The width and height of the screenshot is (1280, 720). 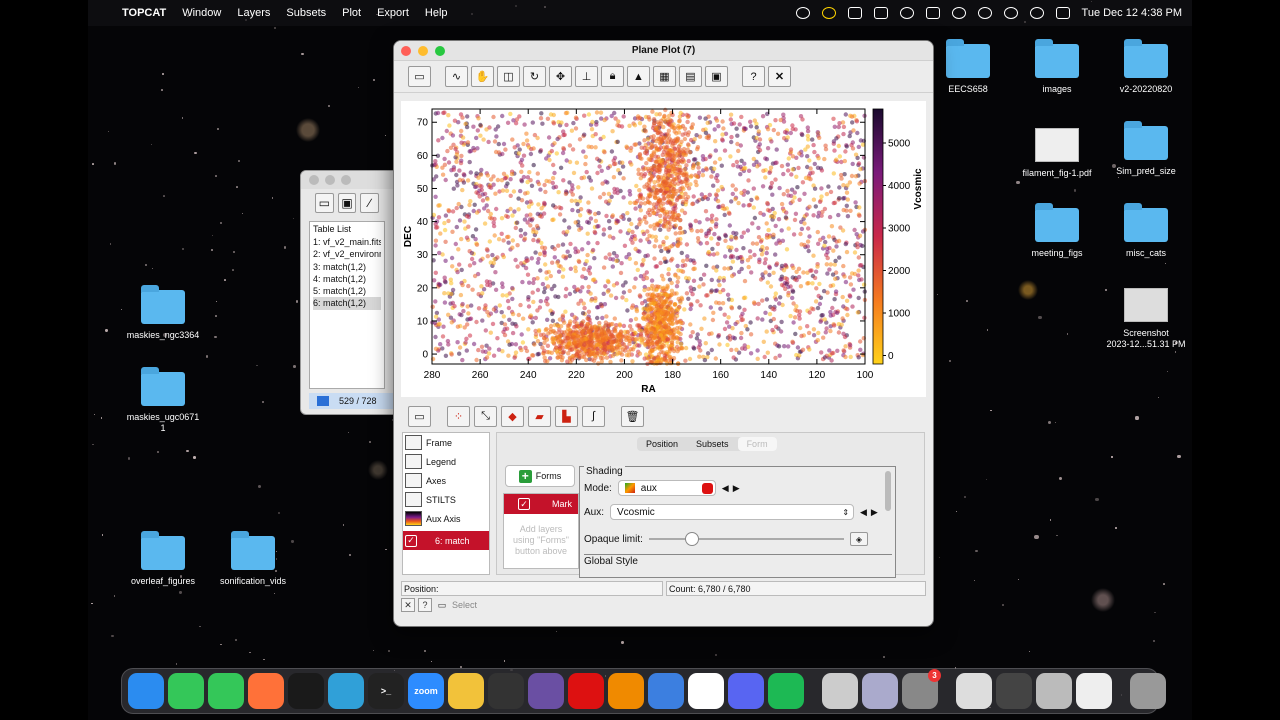 I want to click on density-layer-icon: ▰, so click(x=539, y=416).